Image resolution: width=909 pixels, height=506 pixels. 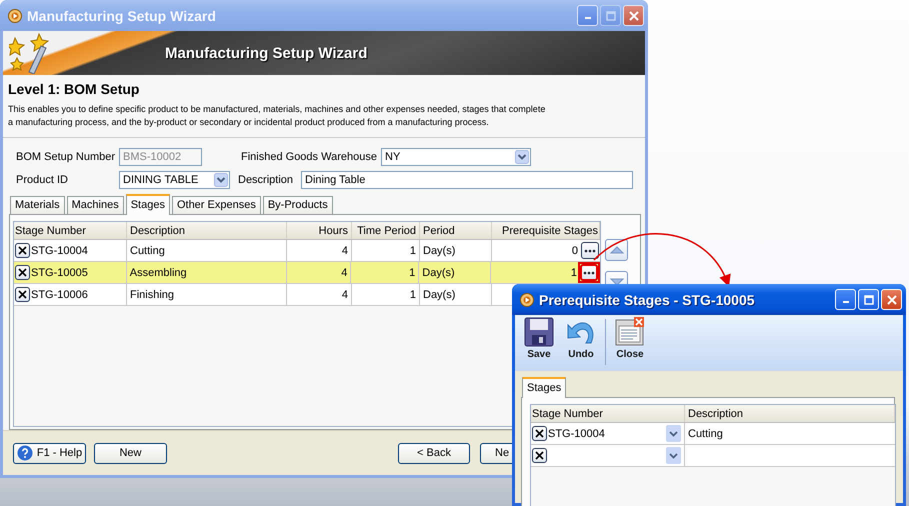 I want to click on table-cell: Finishing, so click(x=152, y=294).